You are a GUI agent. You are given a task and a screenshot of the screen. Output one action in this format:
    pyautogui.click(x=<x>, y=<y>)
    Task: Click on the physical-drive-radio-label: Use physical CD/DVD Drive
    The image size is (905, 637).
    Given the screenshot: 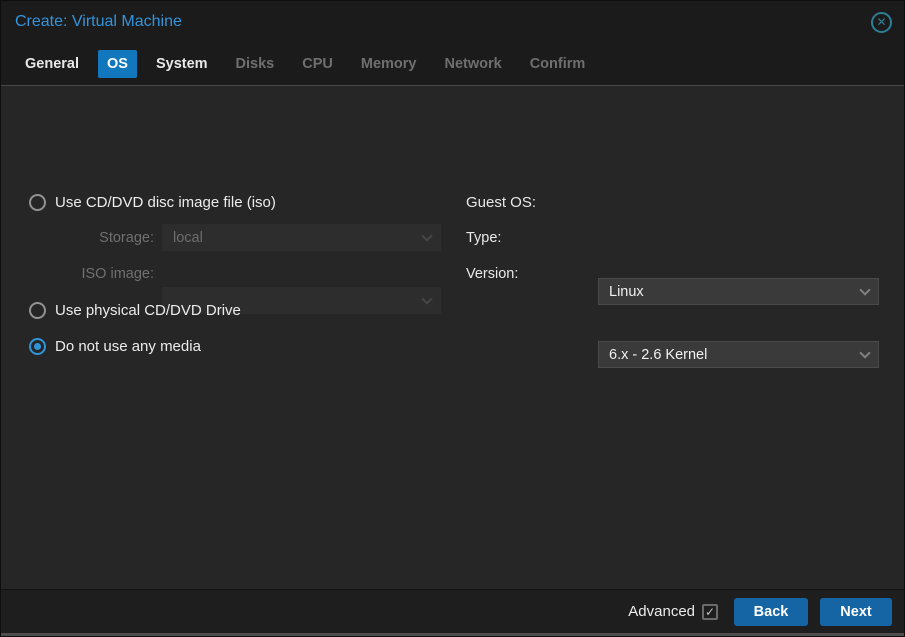 What is the action you would take?
    pyautogui.click(x=148, y=310)
    